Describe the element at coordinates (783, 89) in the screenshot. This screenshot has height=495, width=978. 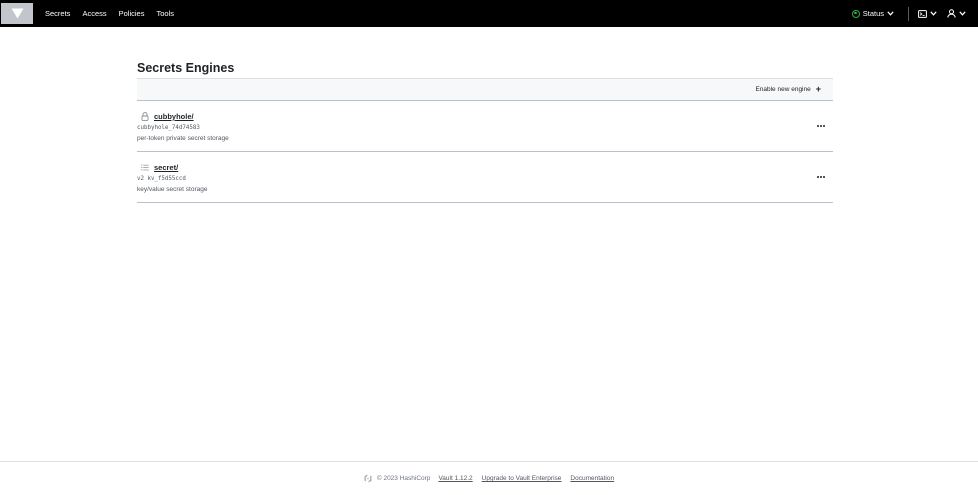
I see `enable-new-engine-label: Enable new engine` at that location.